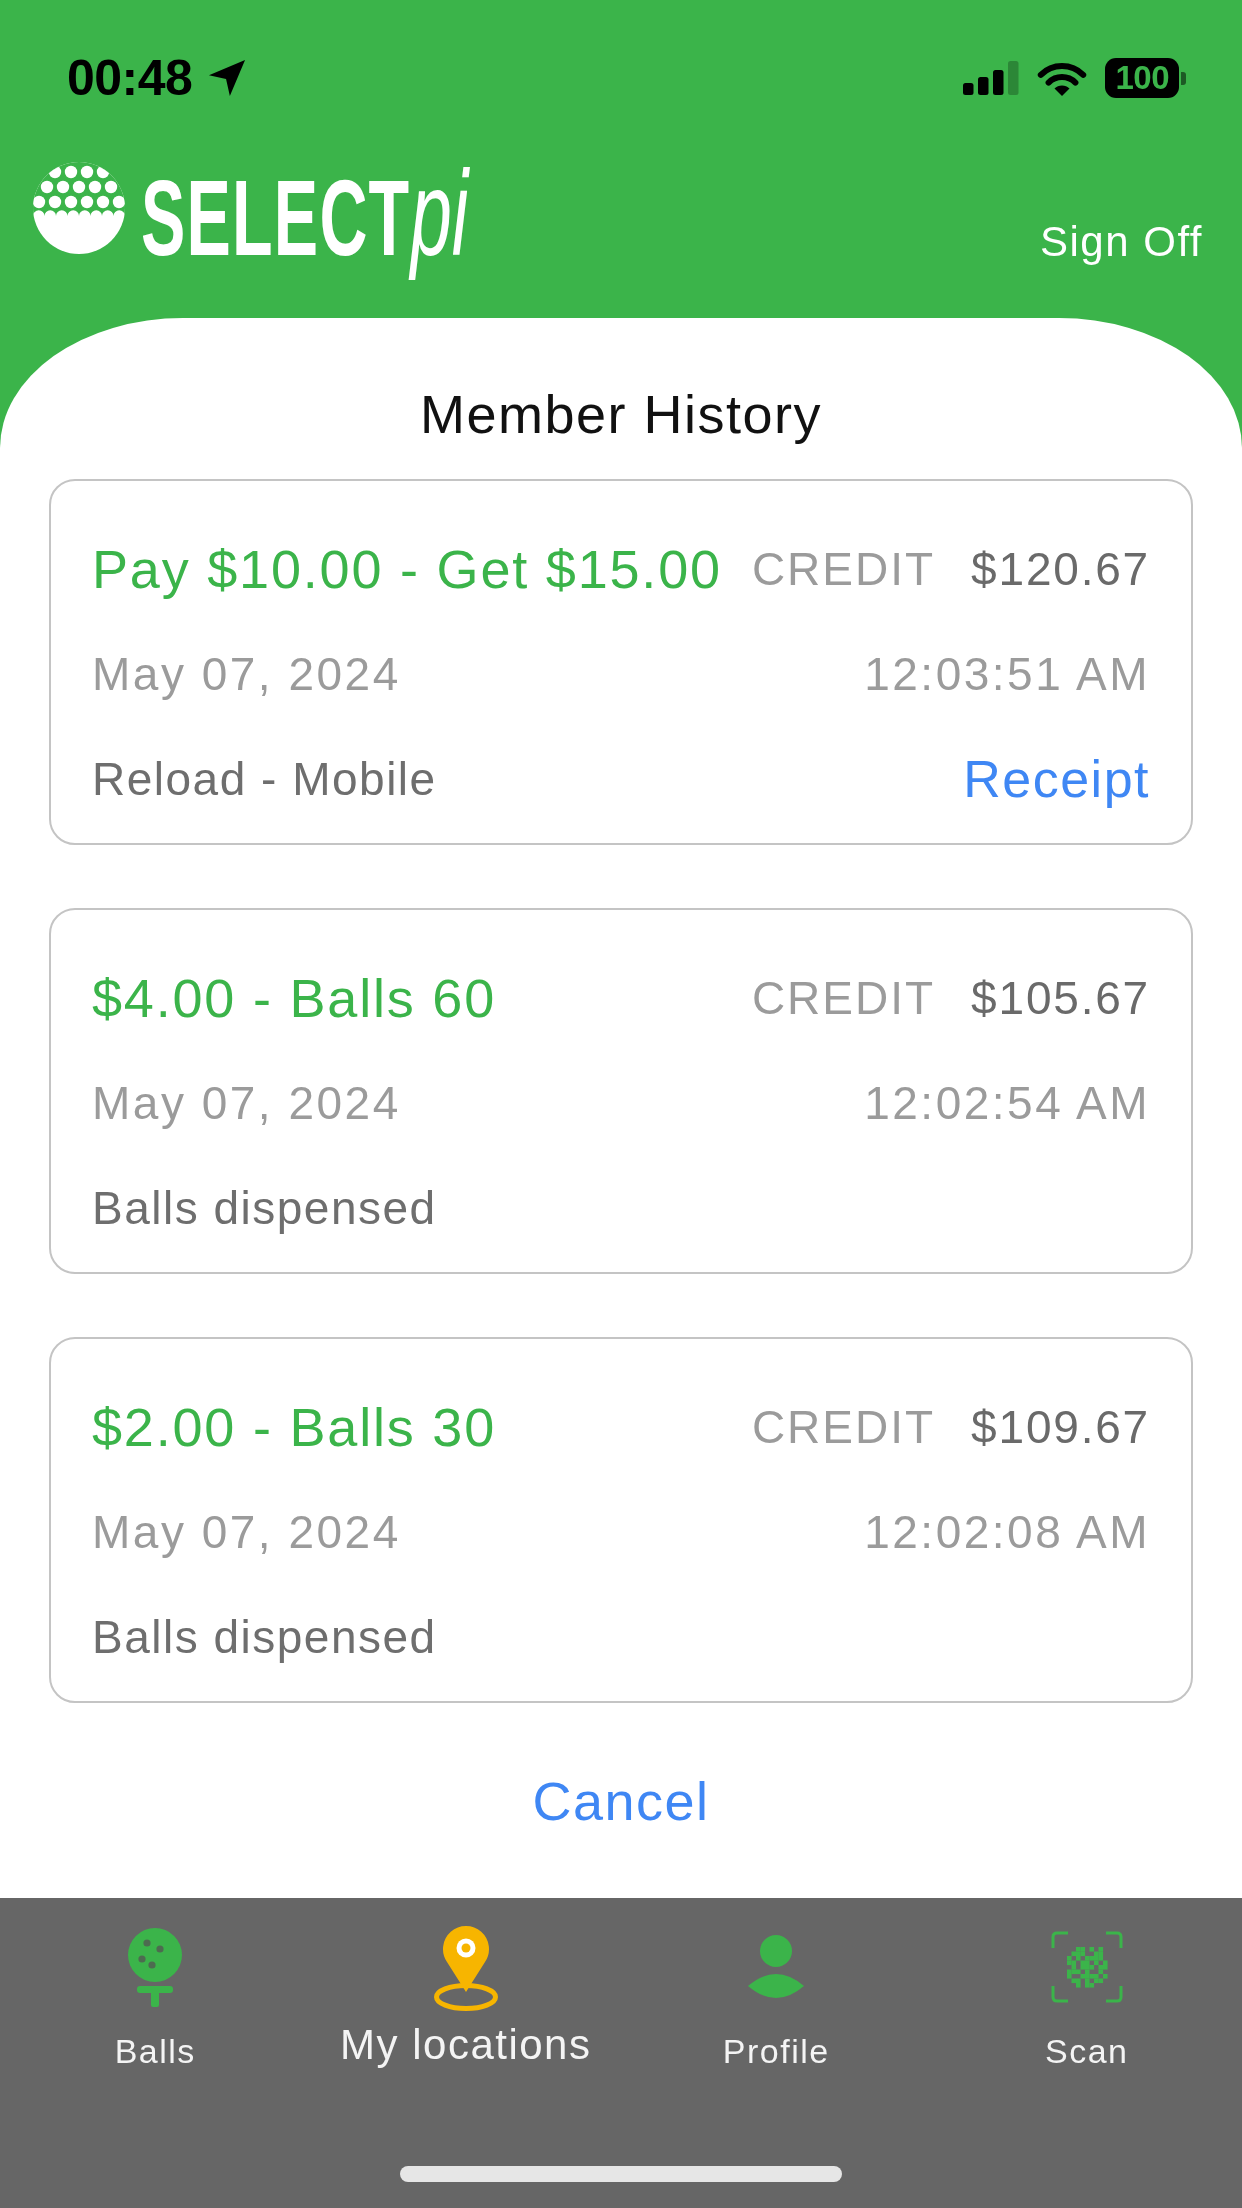 The width and height of the screenshot is (1242, 2208). Describe the element at coordinates (621, 1801) in the screenshot. I see `cancel-button: Cancel` at that location.